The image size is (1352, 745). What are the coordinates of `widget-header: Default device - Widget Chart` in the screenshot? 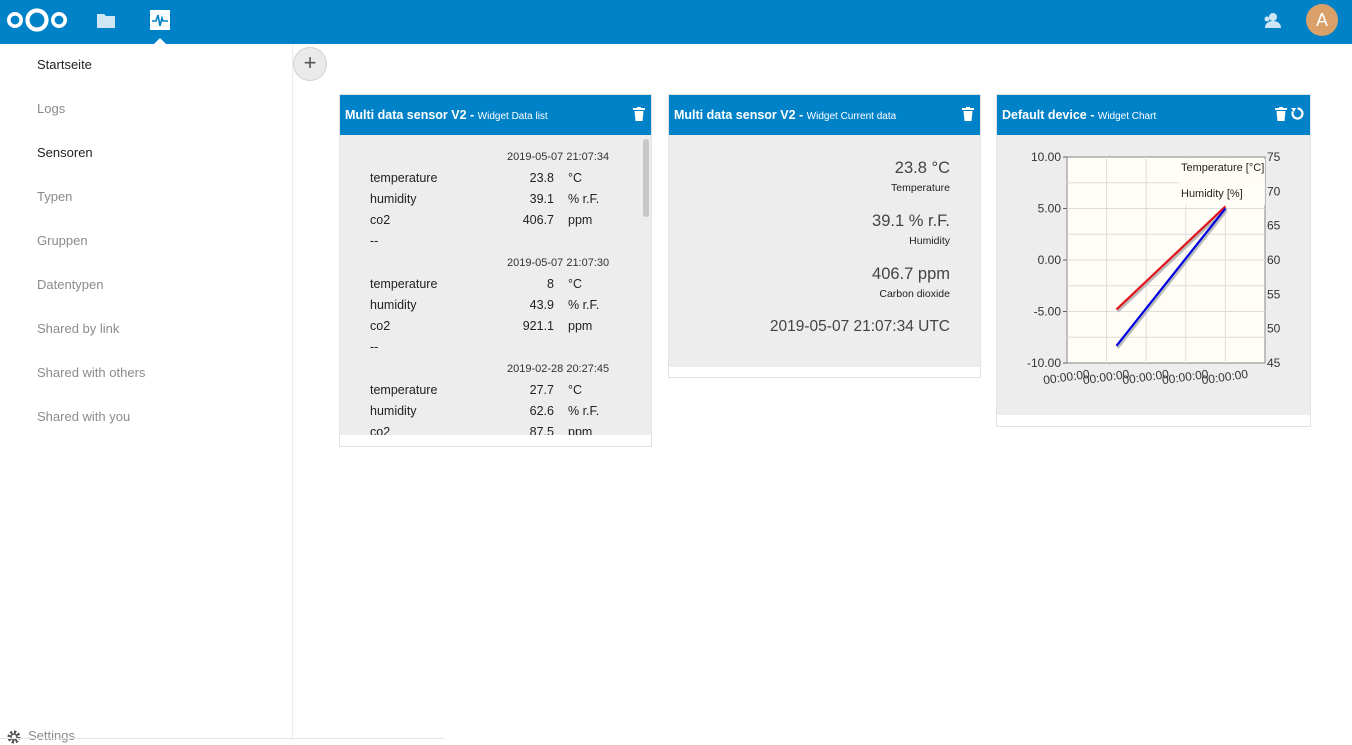 It's located at (1153, 115).